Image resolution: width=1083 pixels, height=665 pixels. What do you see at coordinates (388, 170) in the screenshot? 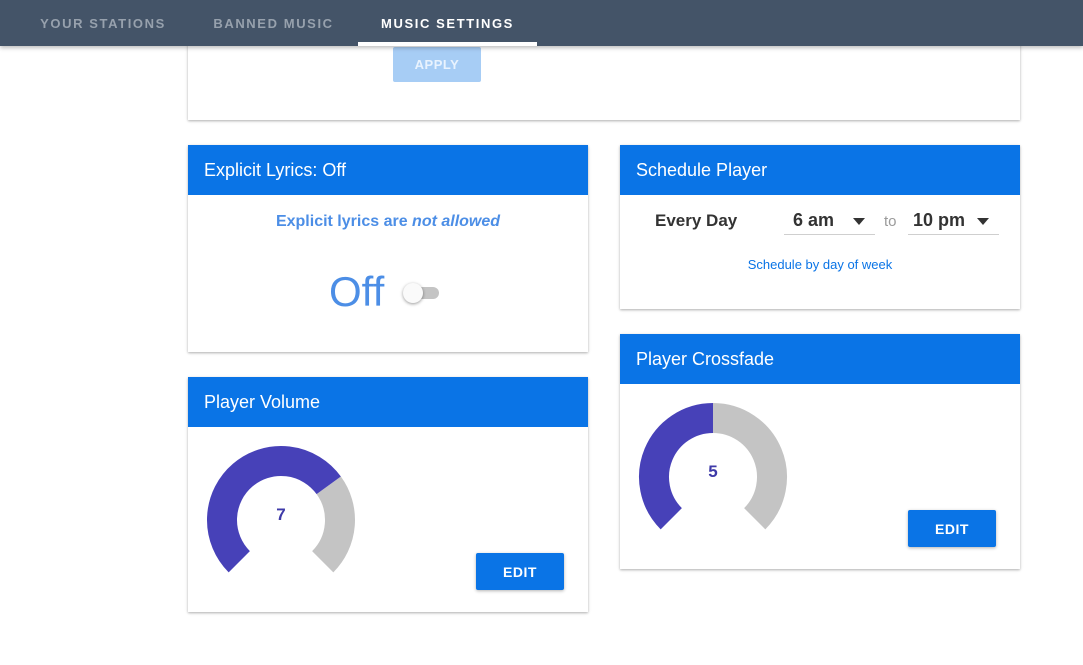
I see `explicit-lyrics-title: Explicit Lyrics: Off` at bounding box center [388, 170].